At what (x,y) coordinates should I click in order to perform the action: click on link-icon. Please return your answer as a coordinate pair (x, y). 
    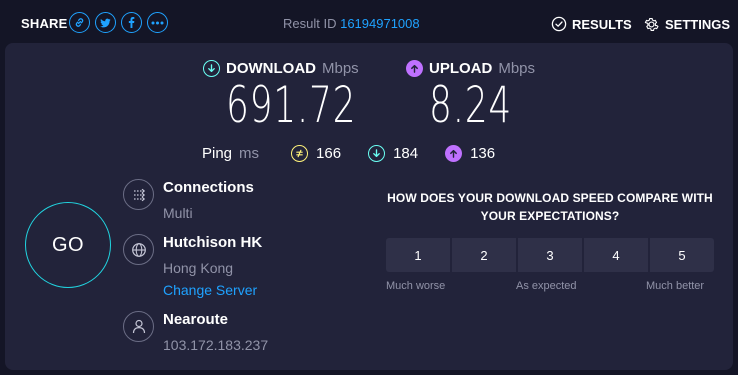
    Looking at the image, I should click on (79, 22).